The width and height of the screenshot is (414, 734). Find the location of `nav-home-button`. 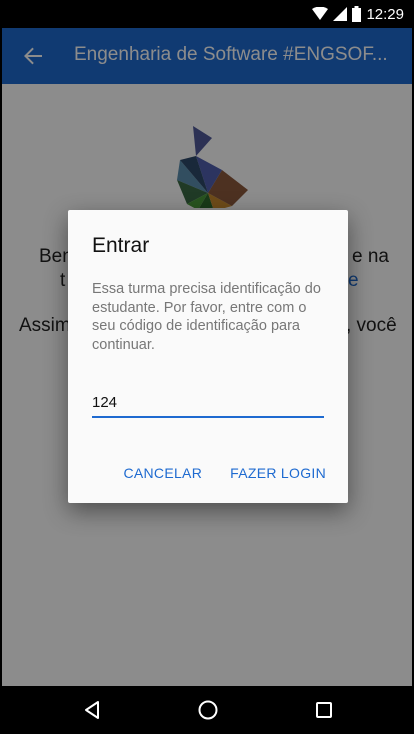

nav-home-button is located at coordinates (208, 710).